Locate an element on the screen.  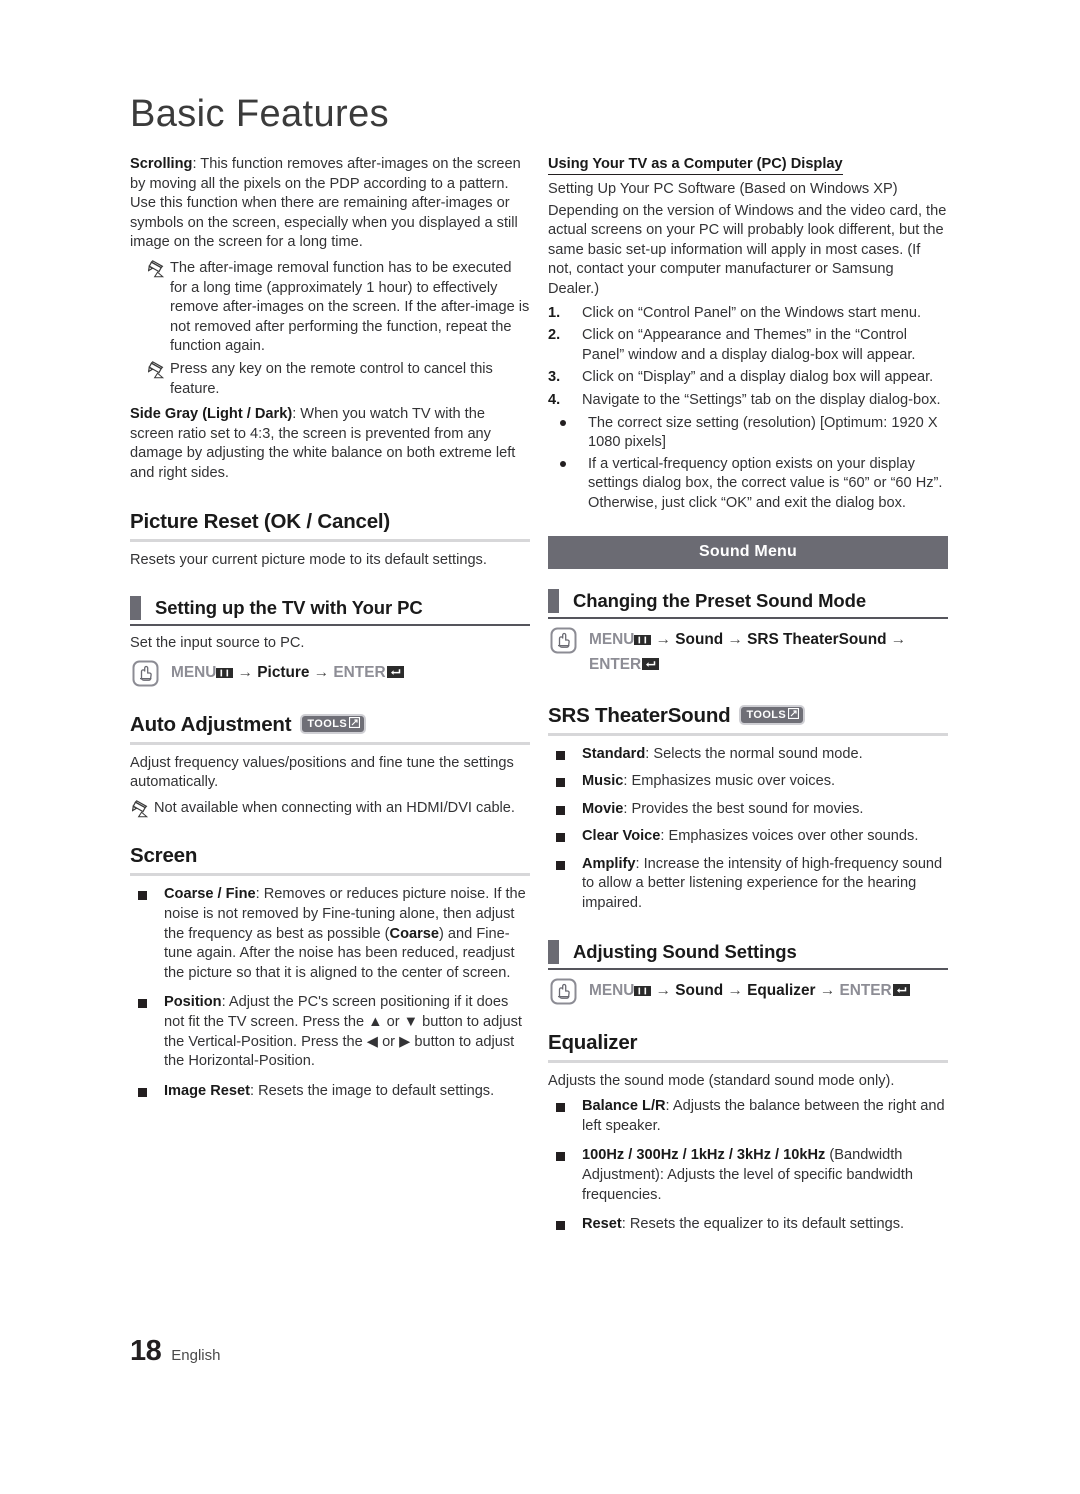
screen-heading: Screen is located at coordinates (330, 858).